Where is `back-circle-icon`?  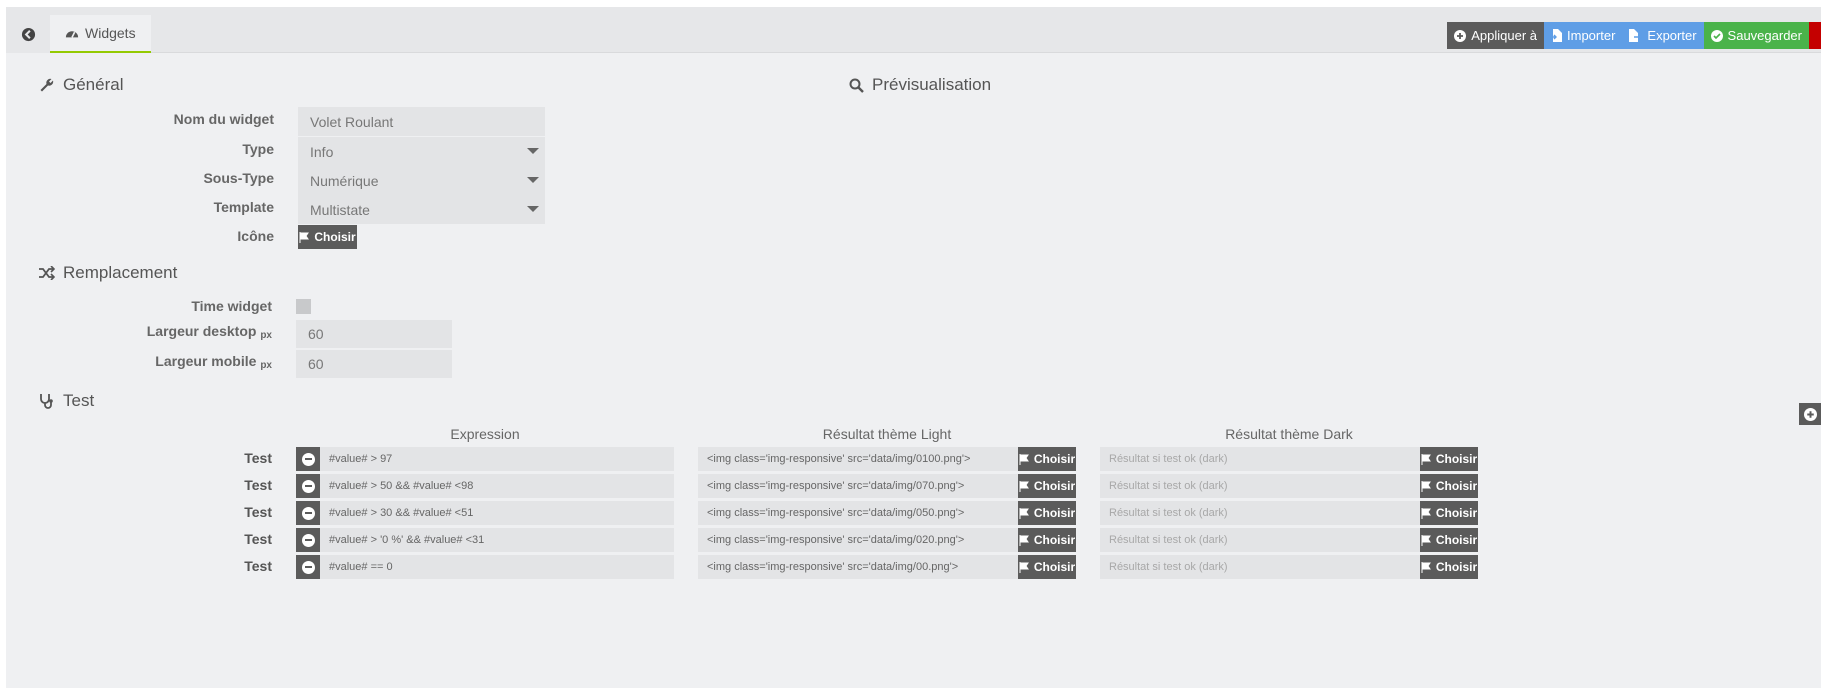
back-circle-icon is located at coordinates (28, 34).